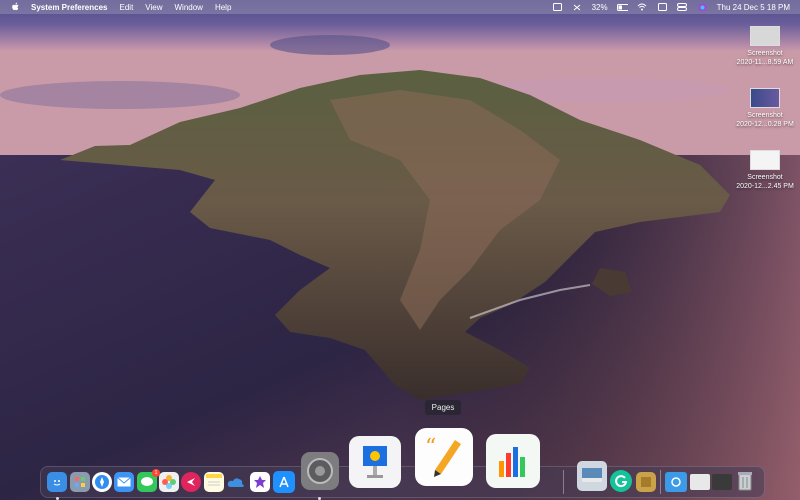 The height and width of the screenshot is (500, 800). Describe the element at coordinates (223, 7) in the screenshot. I see `menu-help: Help` at that location.